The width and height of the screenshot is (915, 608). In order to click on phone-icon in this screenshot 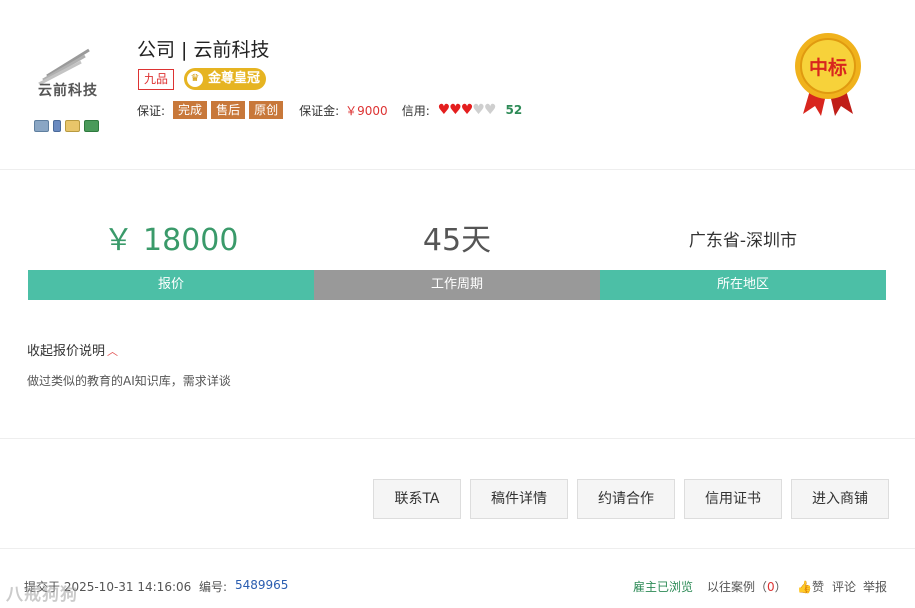, I will do `click(57, 126)`.